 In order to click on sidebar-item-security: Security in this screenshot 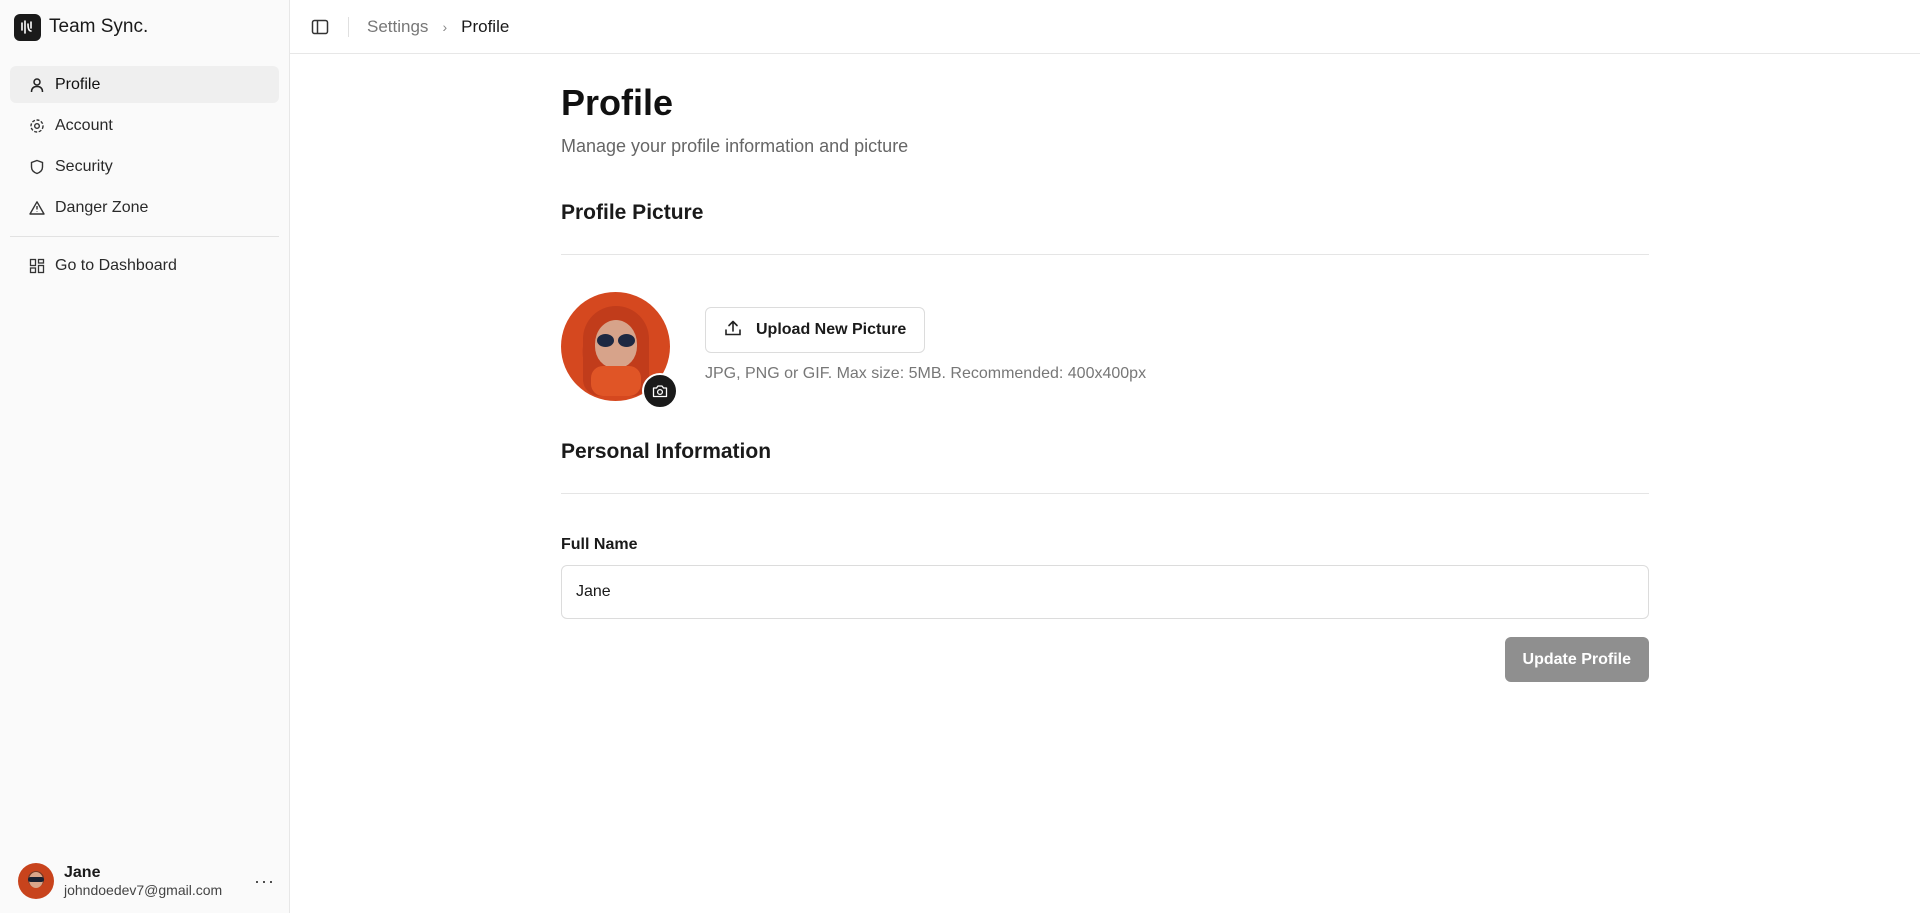, I will do `click(144, 166)`.